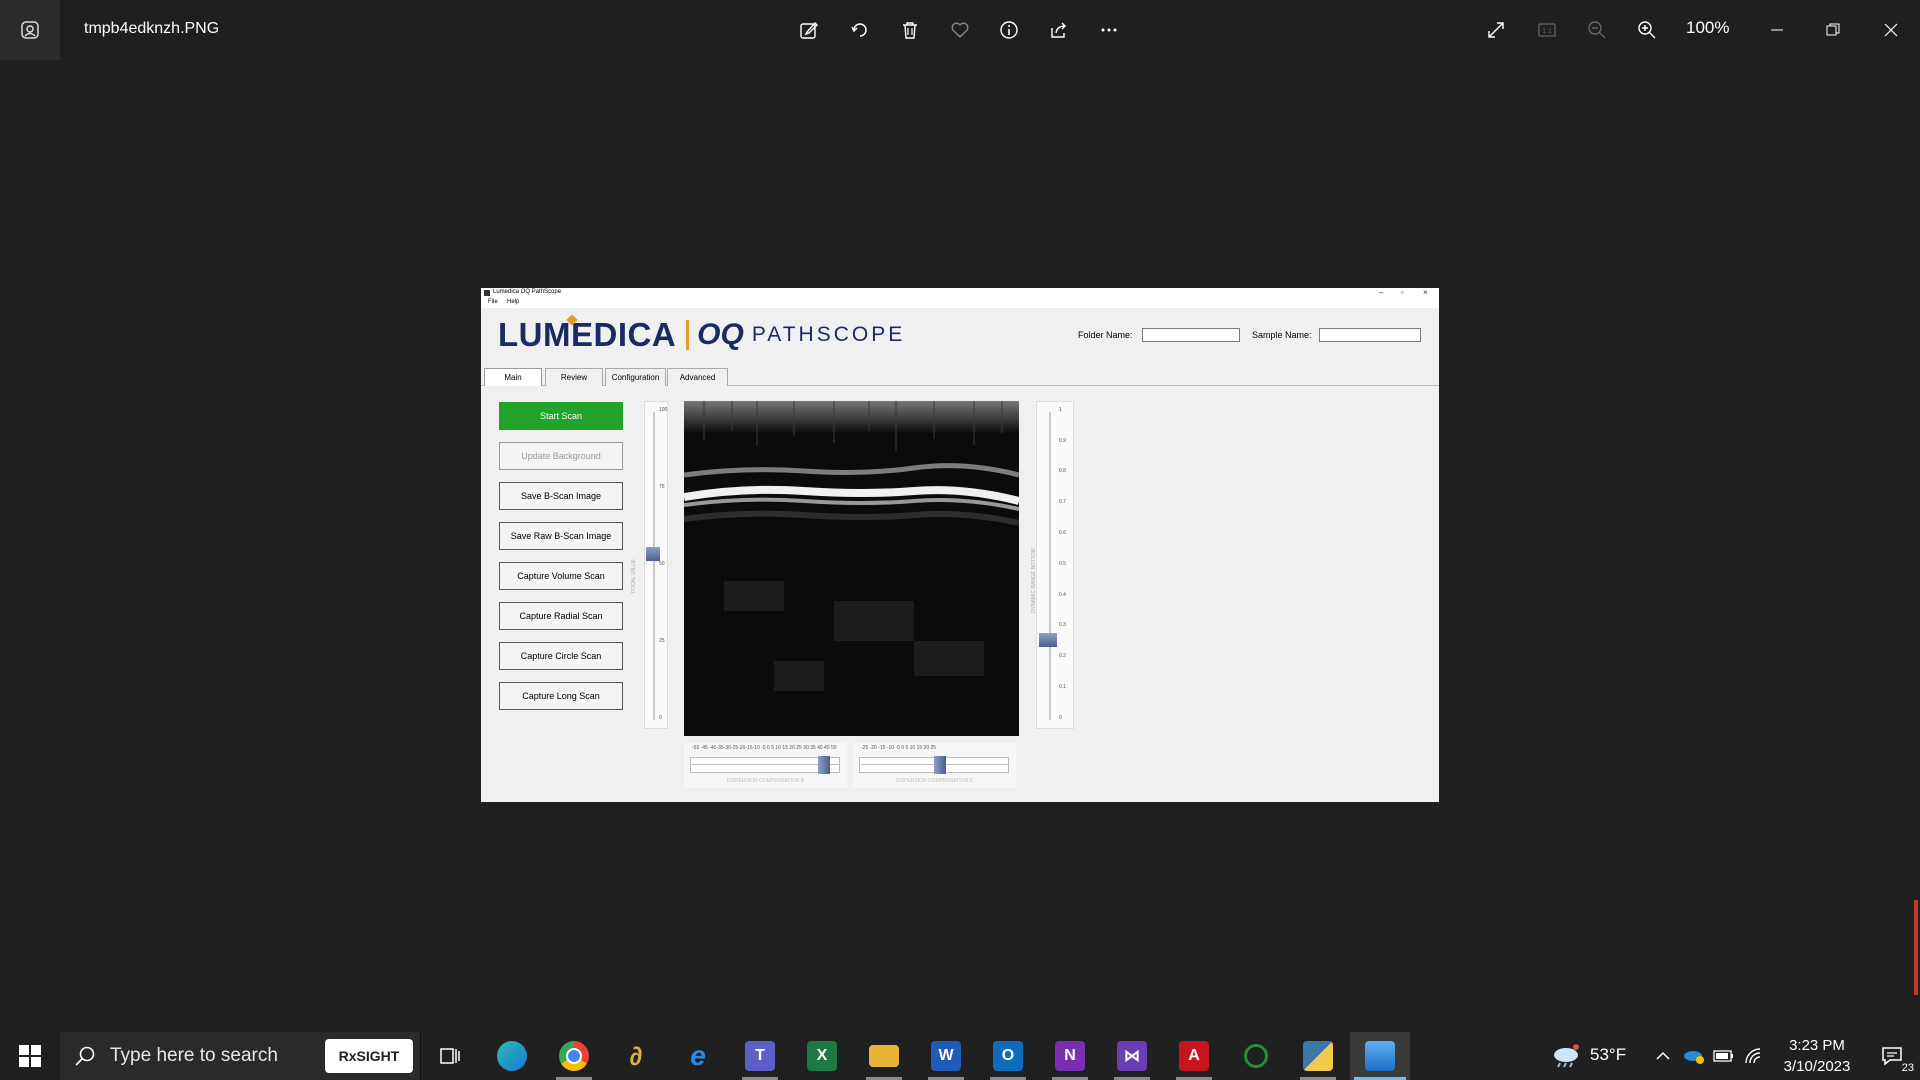  What do you see at coordinates (1059, 30) in the screenshot?
I see `share-icon` at bounding box center [1059, 30].